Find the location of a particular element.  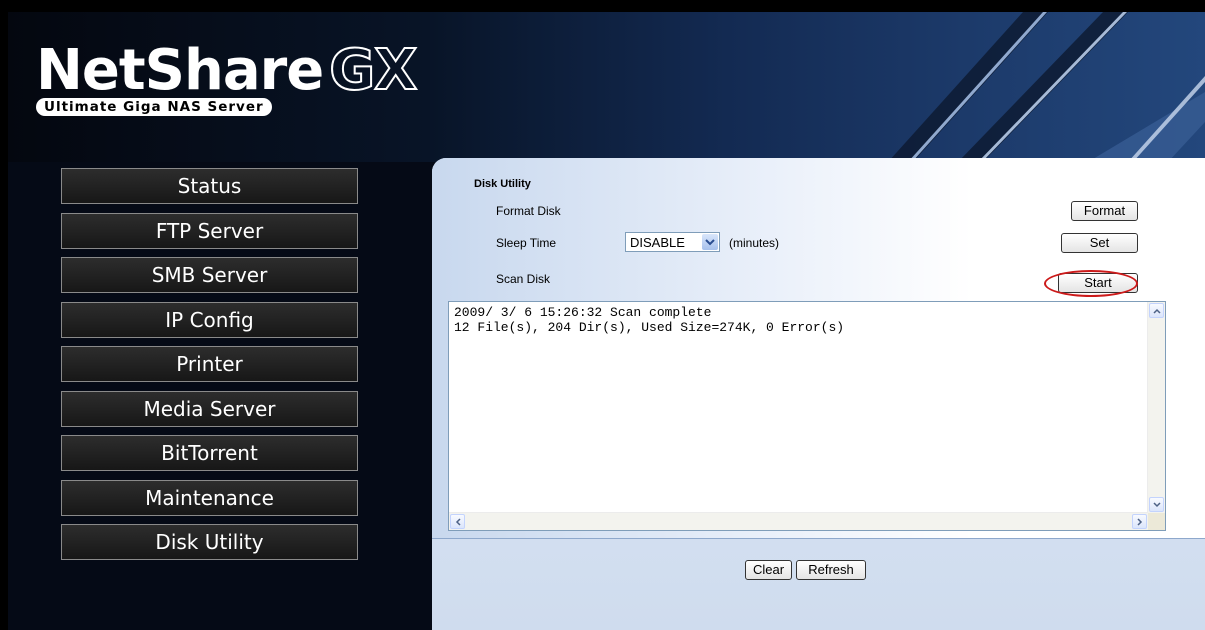

nav-item-ip-config: IP Config is located at coordinates (209, 319).